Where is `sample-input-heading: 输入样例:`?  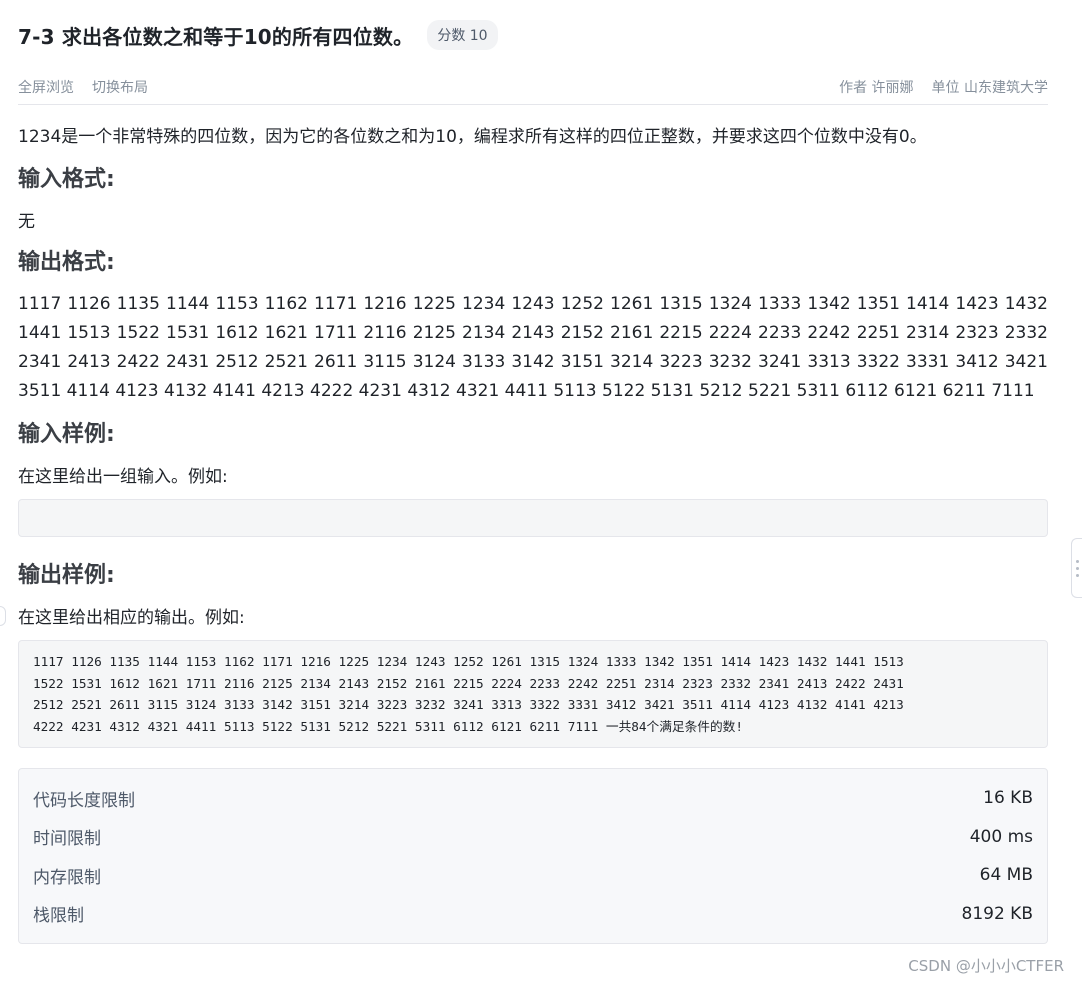
sample-input-heading: 输入样例: is located at coordinates (66, 434).